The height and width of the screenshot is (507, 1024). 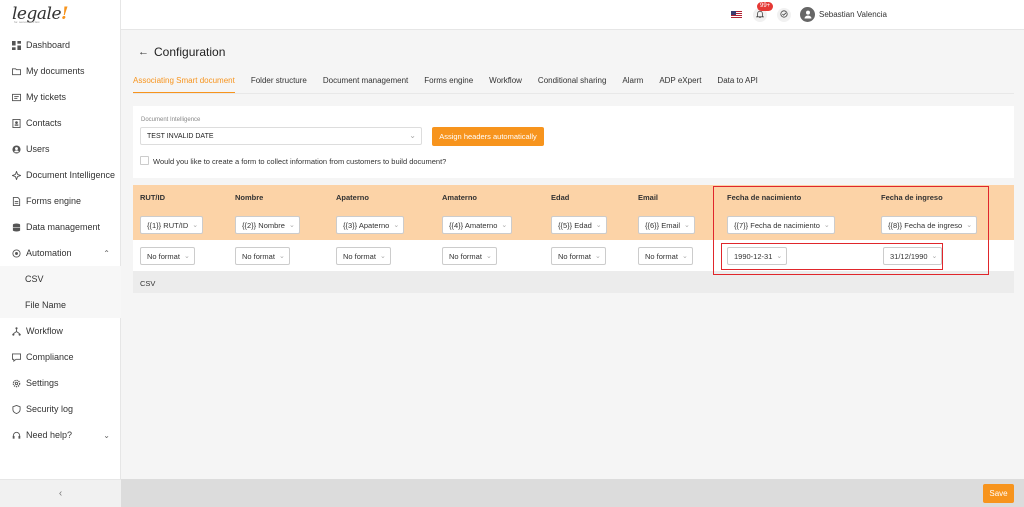 I want to click on sidebar-item-forms-engine: Forms engine, so click(x=60, y=201).